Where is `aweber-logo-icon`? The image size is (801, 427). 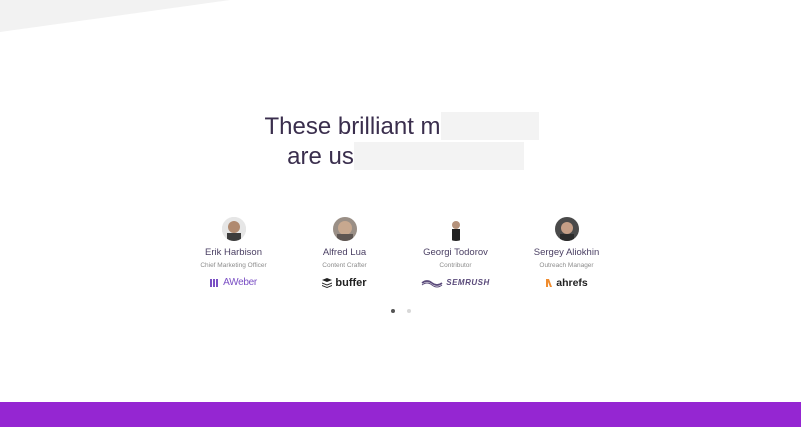 aweber-logo-icon is located at coordinates (214, 283).